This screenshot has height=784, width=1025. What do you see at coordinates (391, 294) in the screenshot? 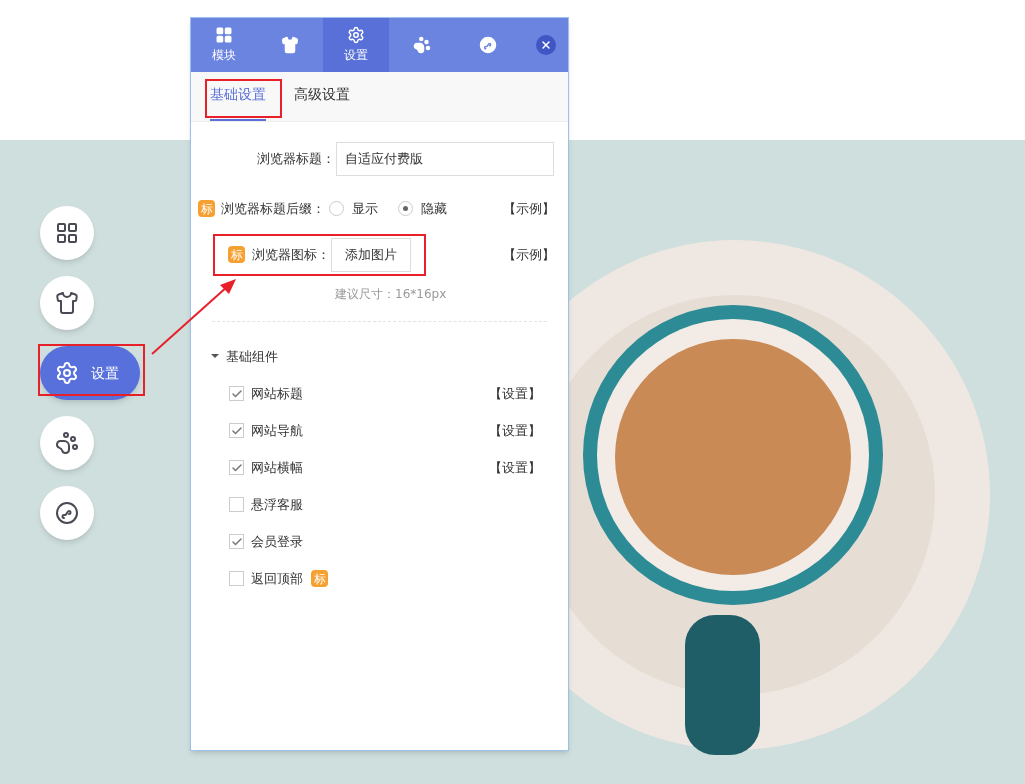
I see `size-hint: 建议尺寸：16*16px` at bounding box center [391, 294].